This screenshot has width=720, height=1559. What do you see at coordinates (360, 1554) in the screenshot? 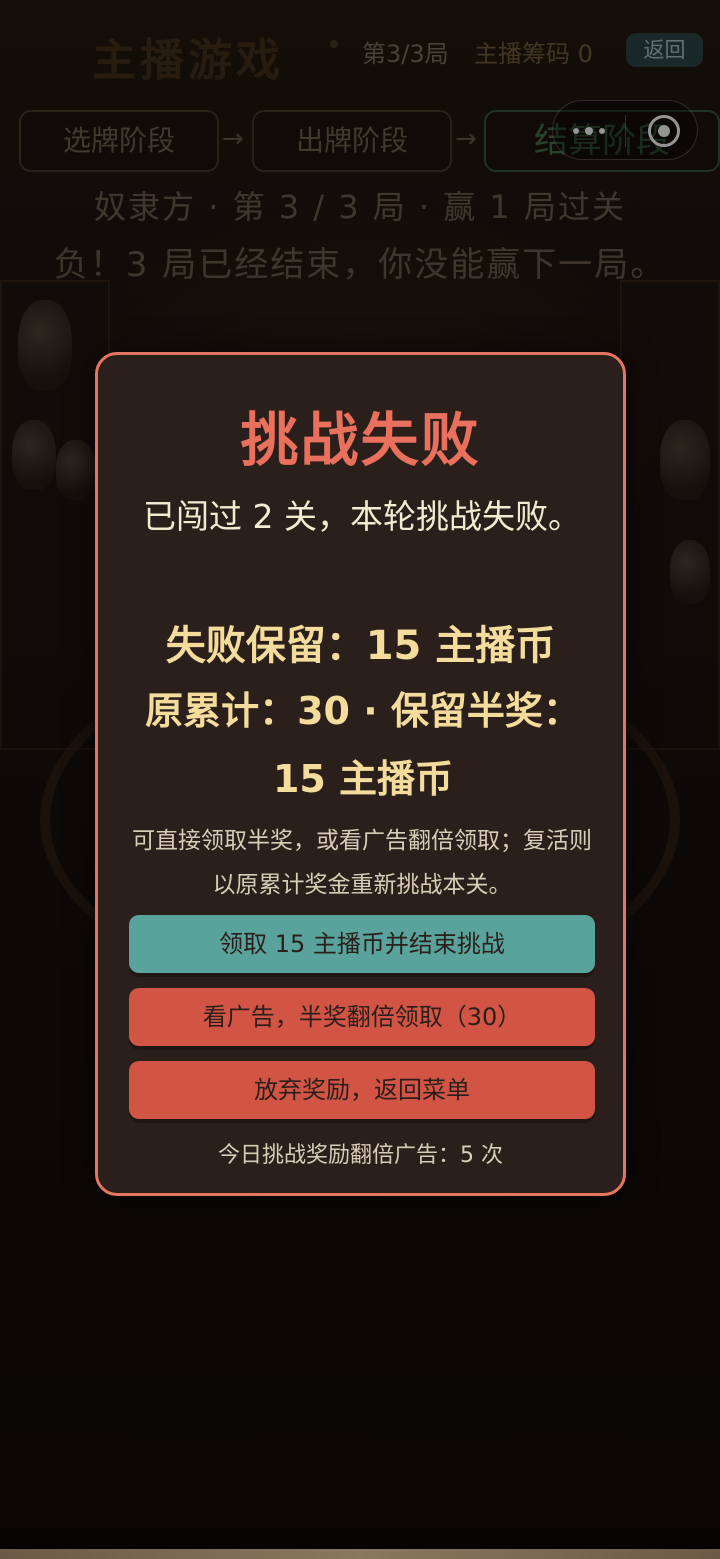
I see `bottom-border` at bounding box center [360, 1554].